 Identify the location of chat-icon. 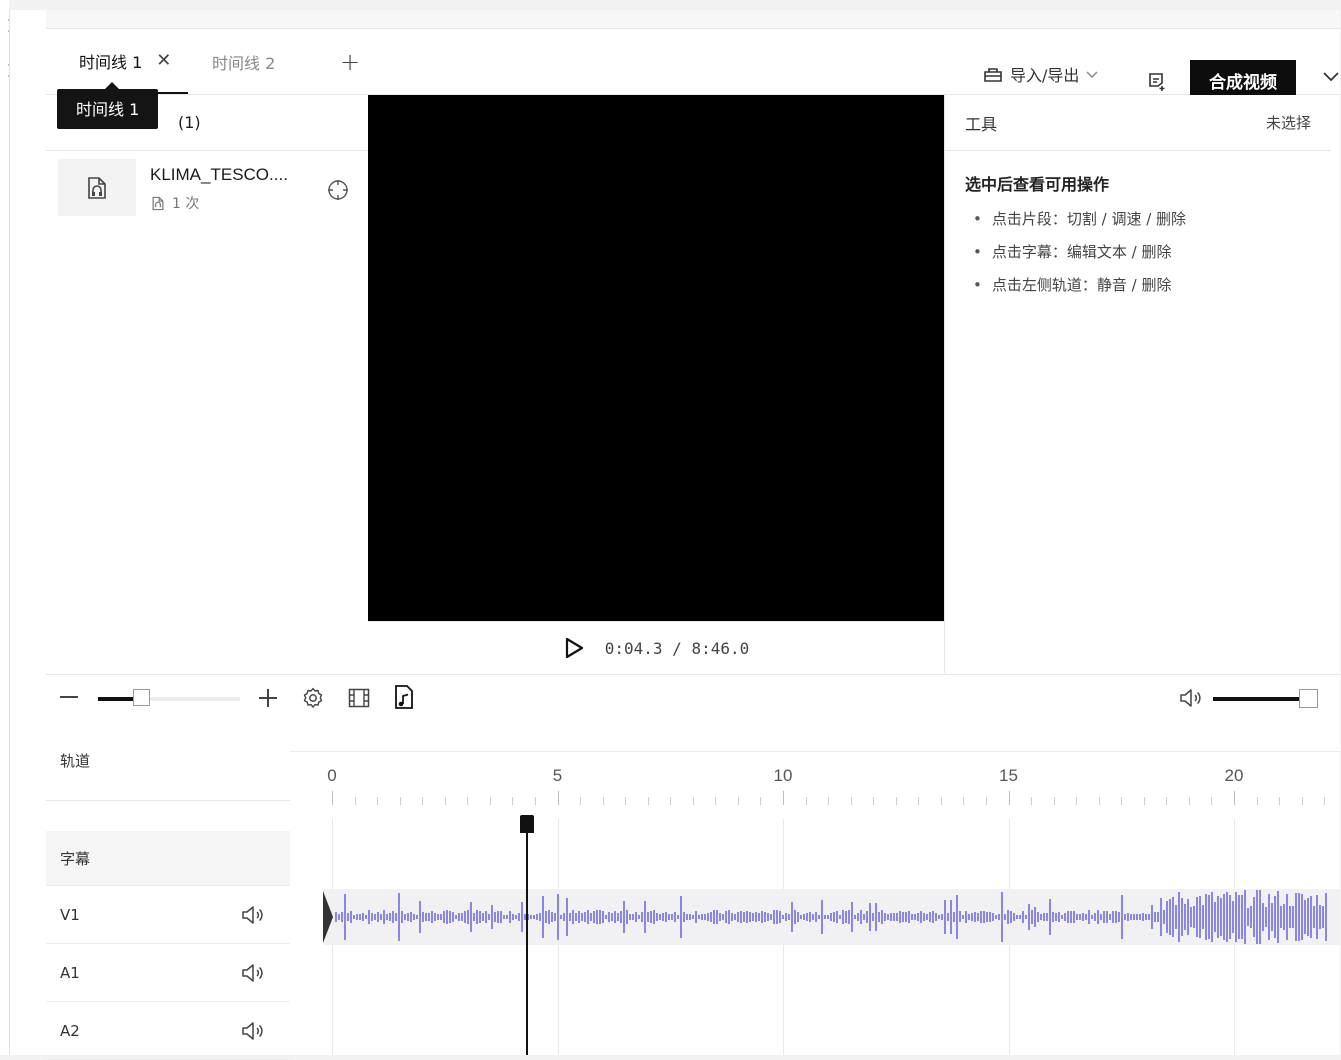
(1157, 82).